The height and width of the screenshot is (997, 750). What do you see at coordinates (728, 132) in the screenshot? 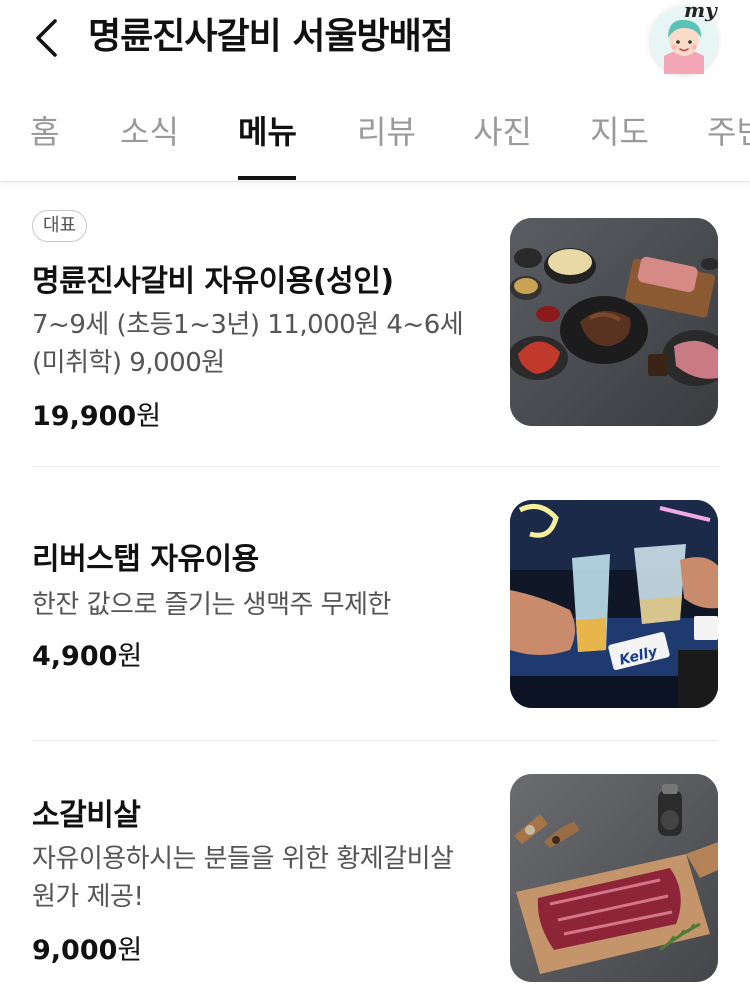
I see `tab-nearby: 주변` at bounding box center [728, 132].